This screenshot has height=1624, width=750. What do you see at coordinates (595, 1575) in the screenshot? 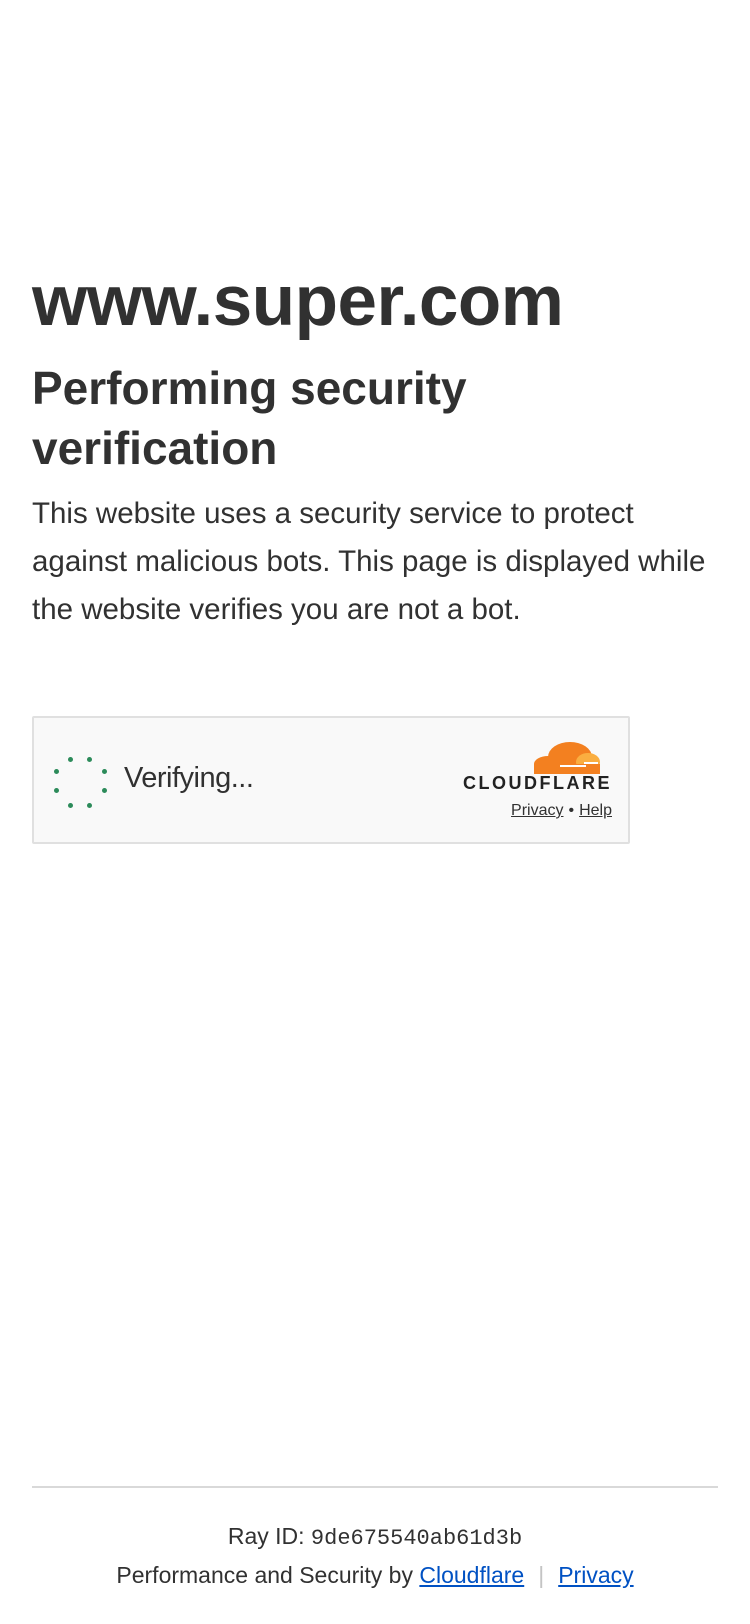
I see `footer-privacy-link: Privacy` at bounding box center [595, 1575].